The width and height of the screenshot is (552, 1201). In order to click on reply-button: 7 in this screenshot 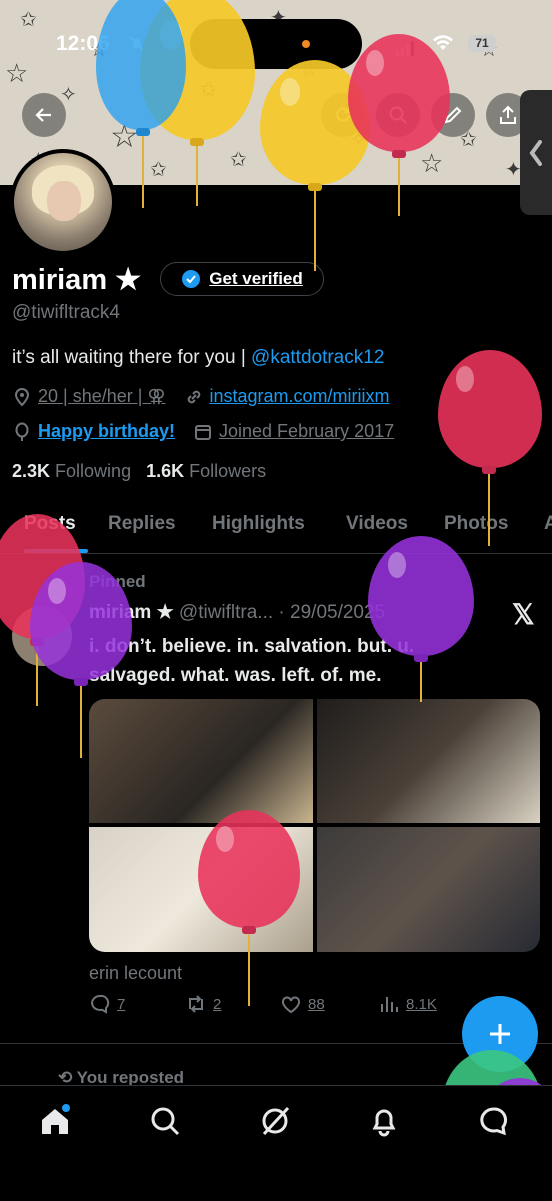, I will do `click(107, 1004)`.